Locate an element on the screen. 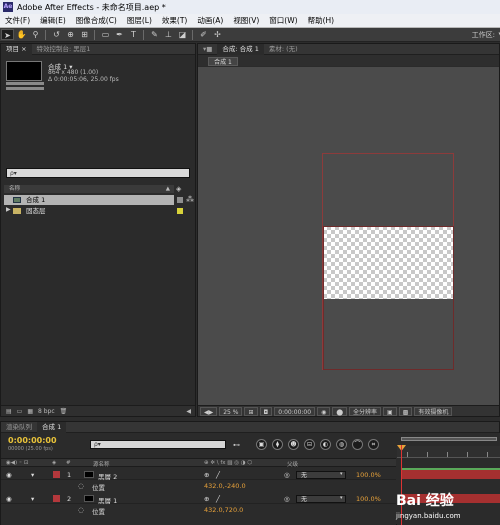  type-tool-icon: T is located at coordinates (133, 34).